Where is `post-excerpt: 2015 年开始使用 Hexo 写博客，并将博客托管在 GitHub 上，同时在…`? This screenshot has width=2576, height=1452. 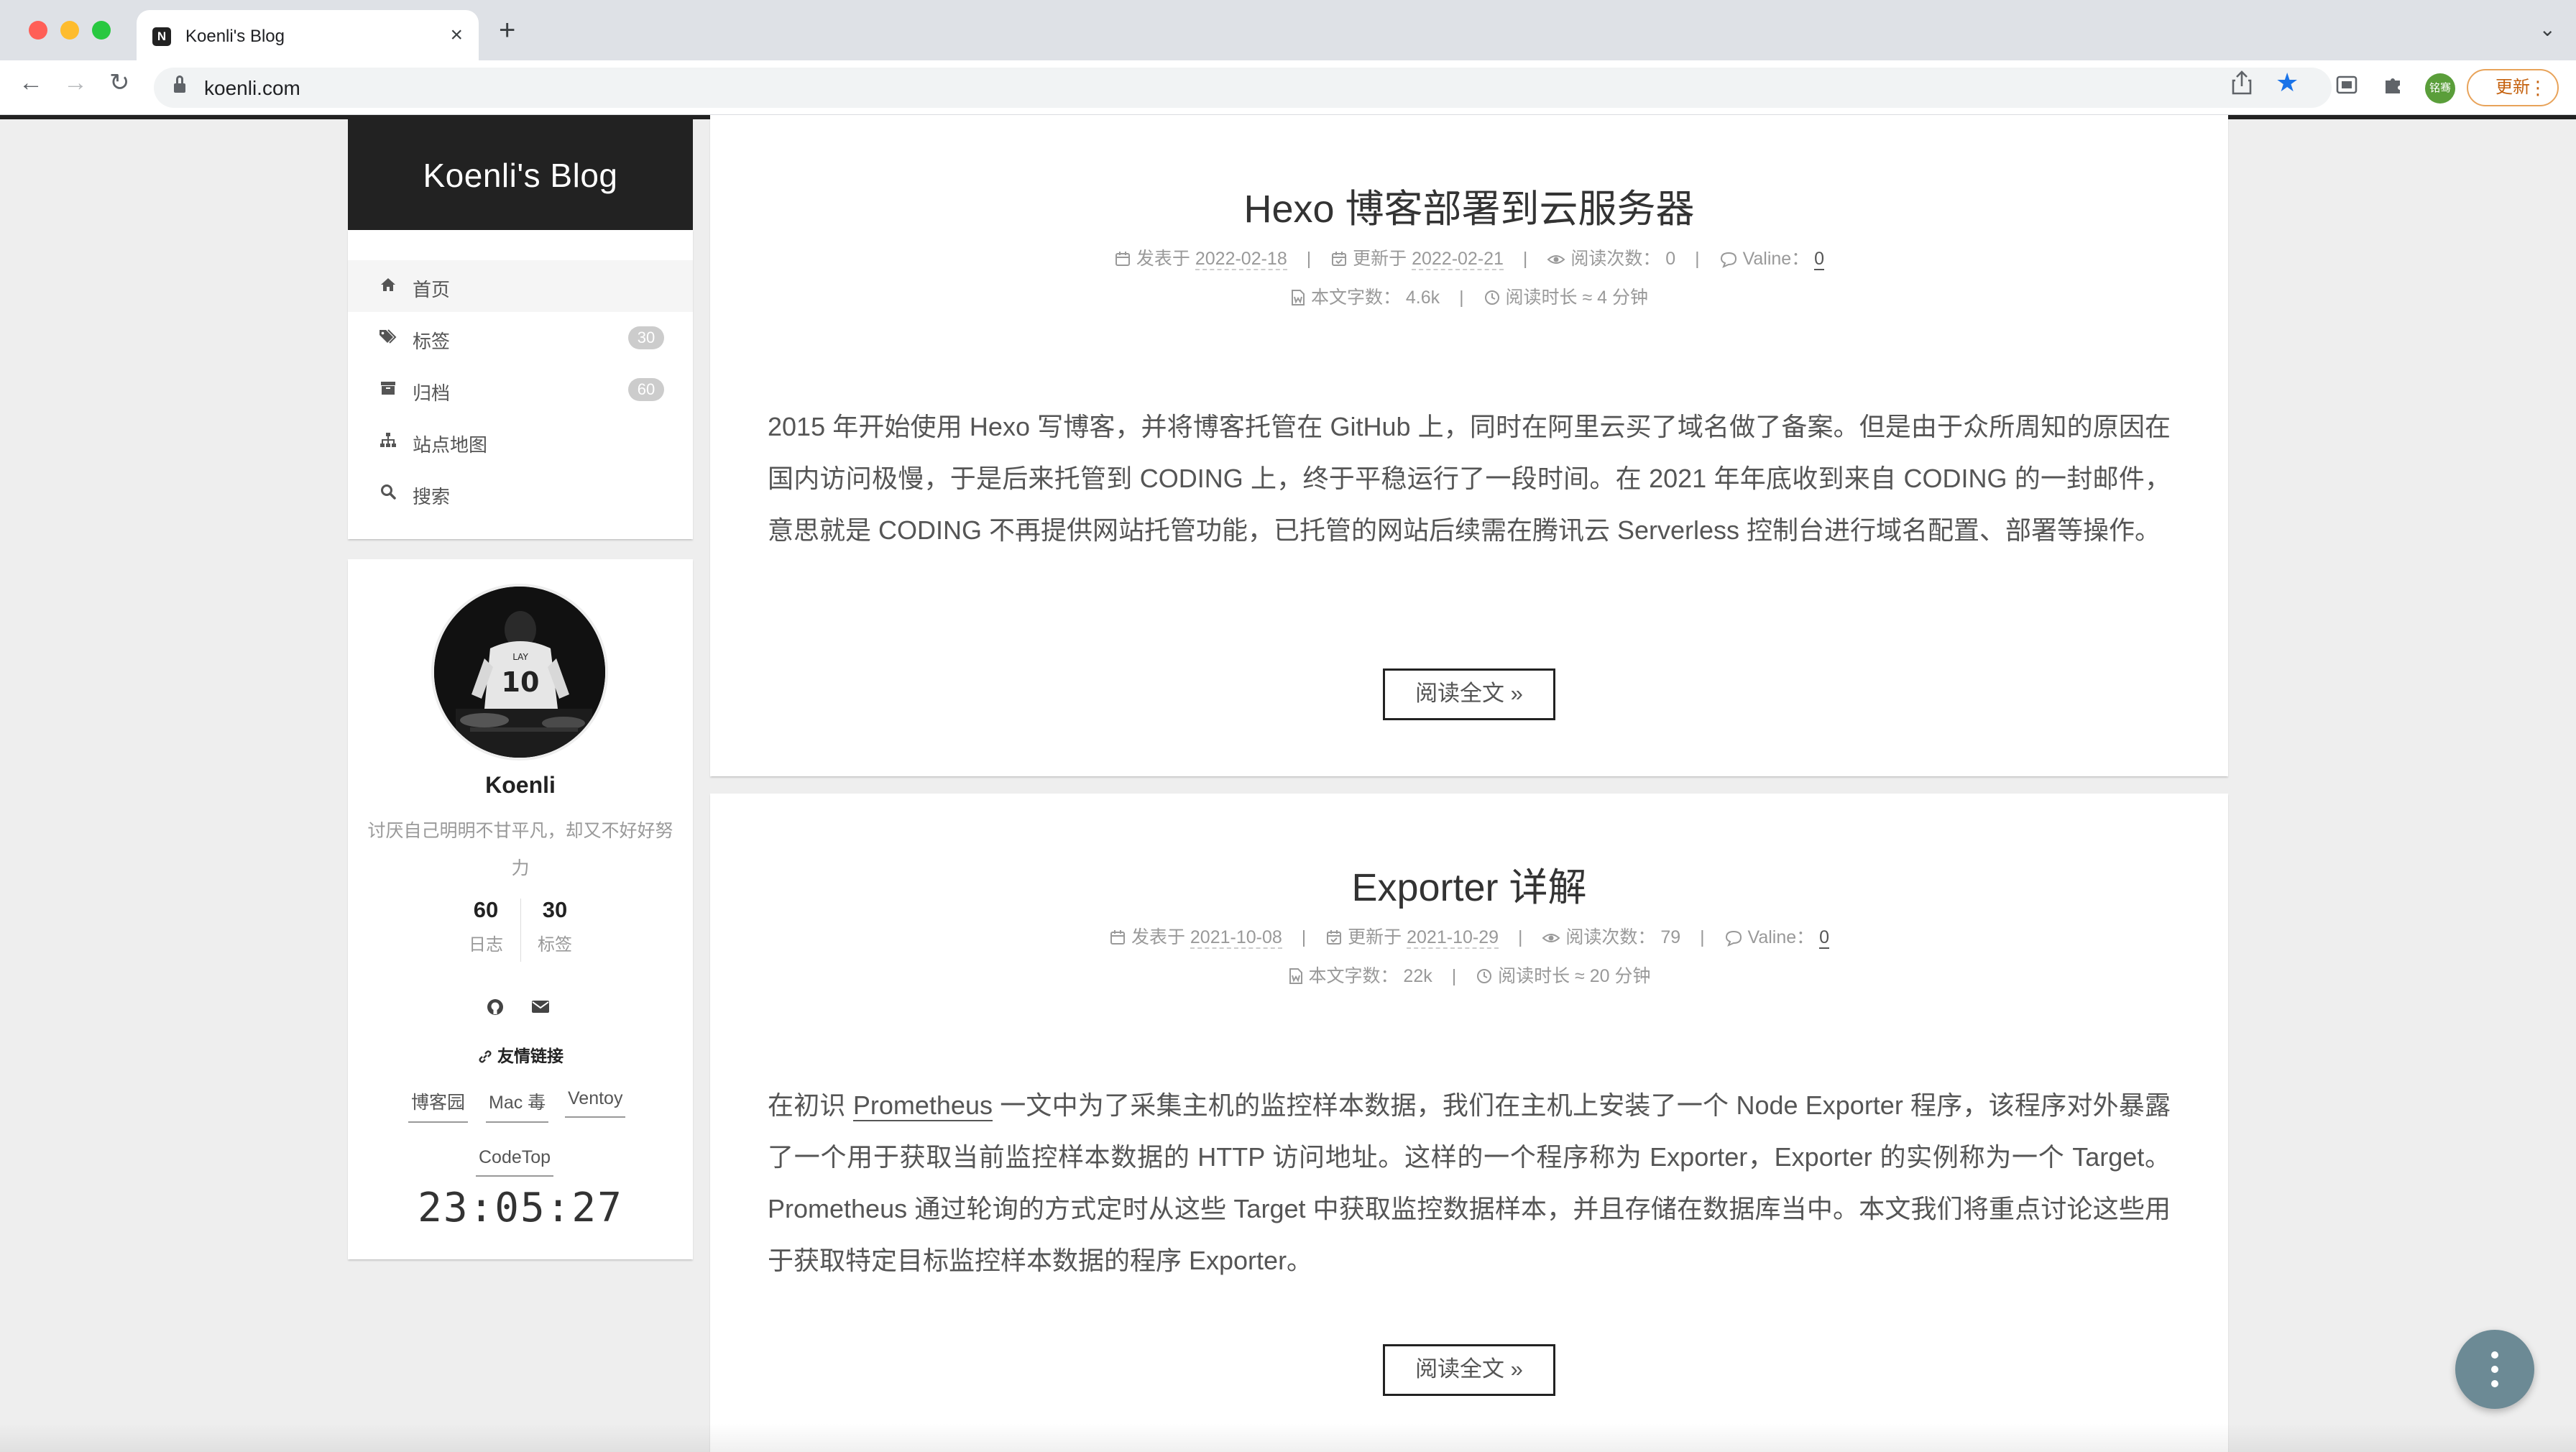 post-excerpt: 2015 年开始使用 Hexo 写博客，并将博客托管在 GitHub 上，同时在… is located at coordinates (1469, 478).